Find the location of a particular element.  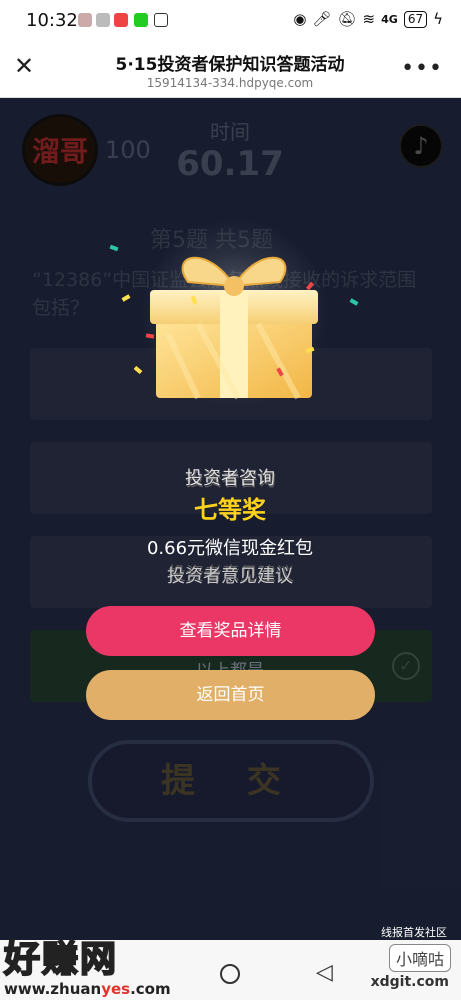

status-icons: ◉ 🎤︎ 🔕︎ ≋ 4G 67 ϟ is located at coordinates (368, 19).